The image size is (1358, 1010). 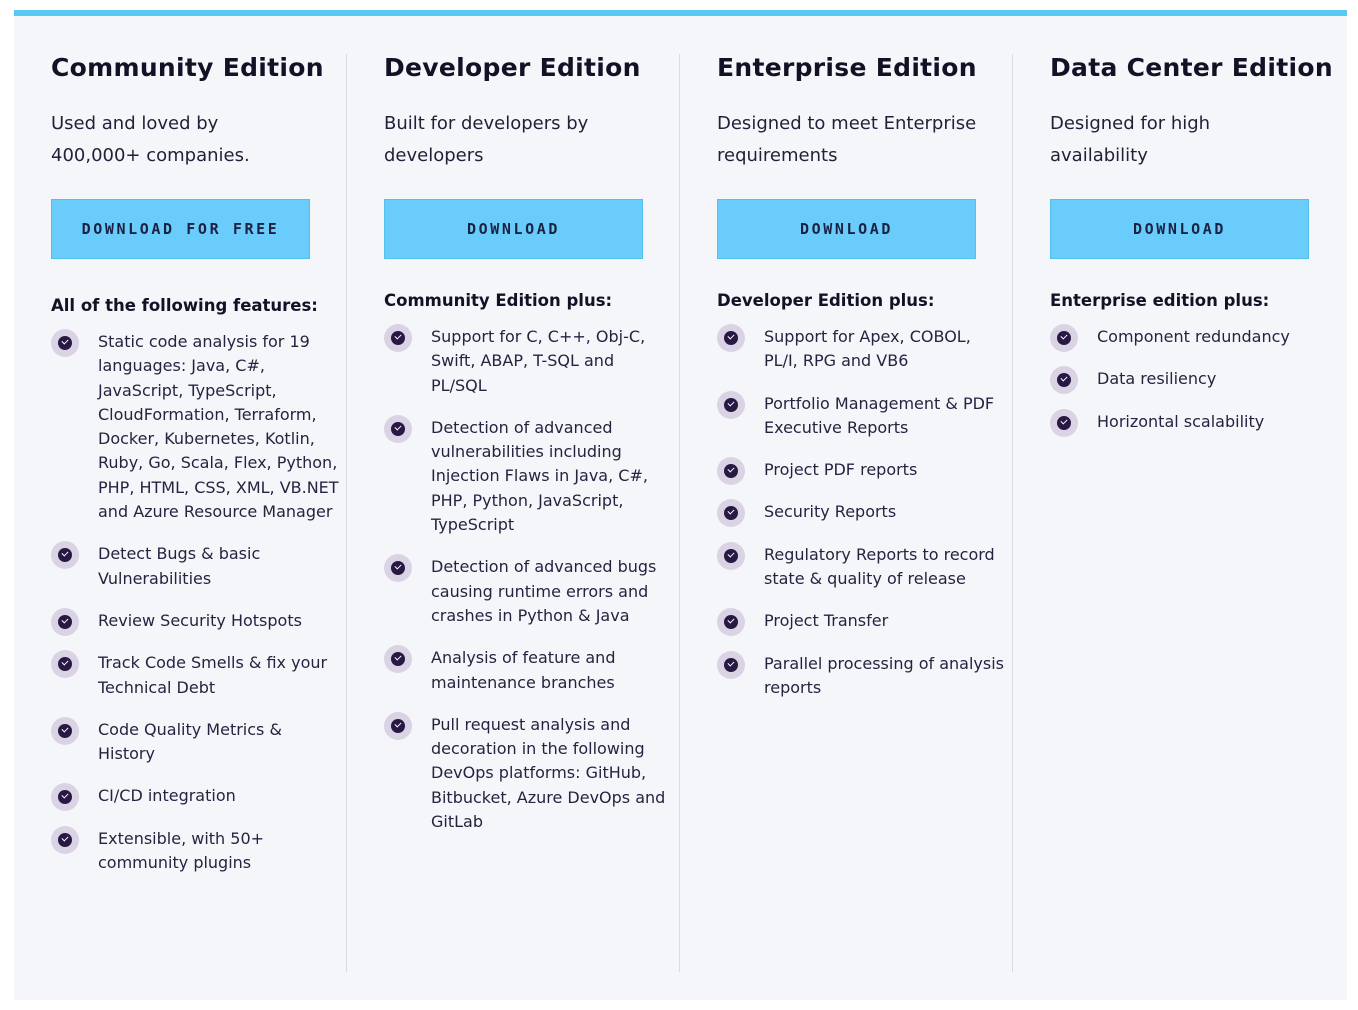 I want to click on edition-title: Enterprise Edition, so click(x=847, y=67).